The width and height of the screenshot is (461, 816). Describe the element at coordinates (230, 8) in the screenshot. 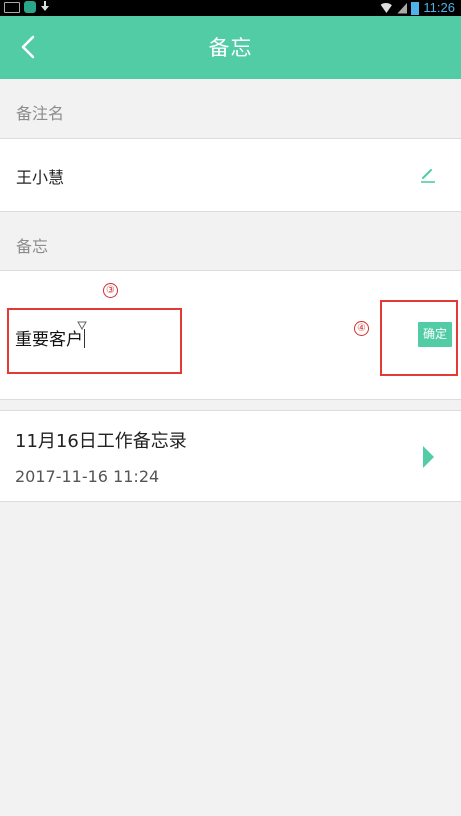

I see `status-bar: 11:26` at that location.